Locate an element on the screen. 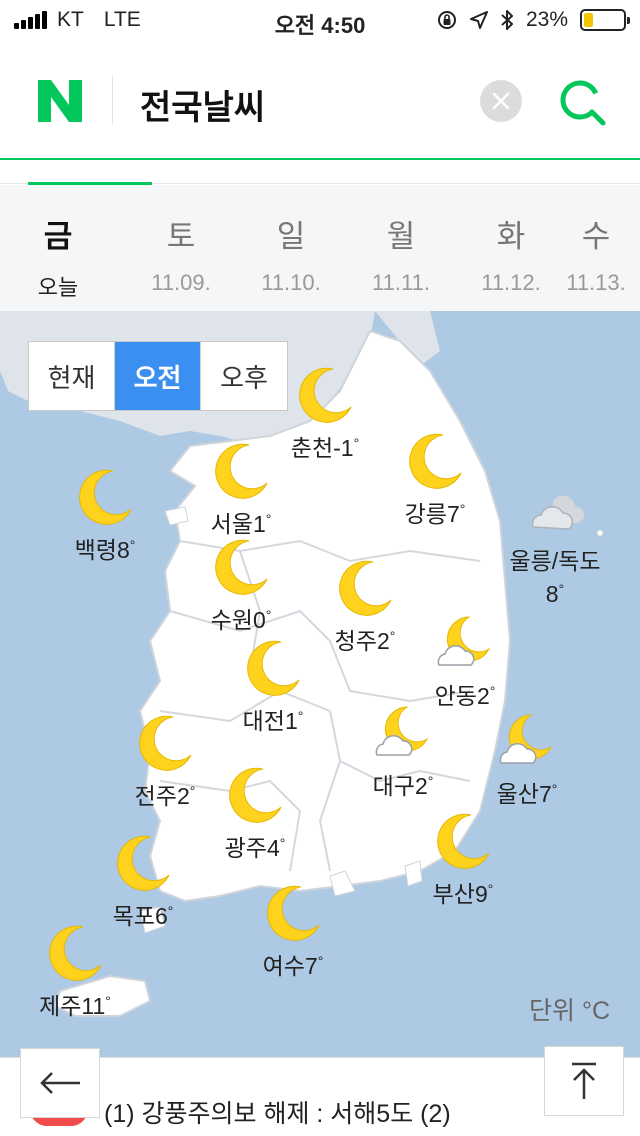 The height and width of the screenshot is (1136, 640). city-name: 백령 is located at coordinates (95, 550).